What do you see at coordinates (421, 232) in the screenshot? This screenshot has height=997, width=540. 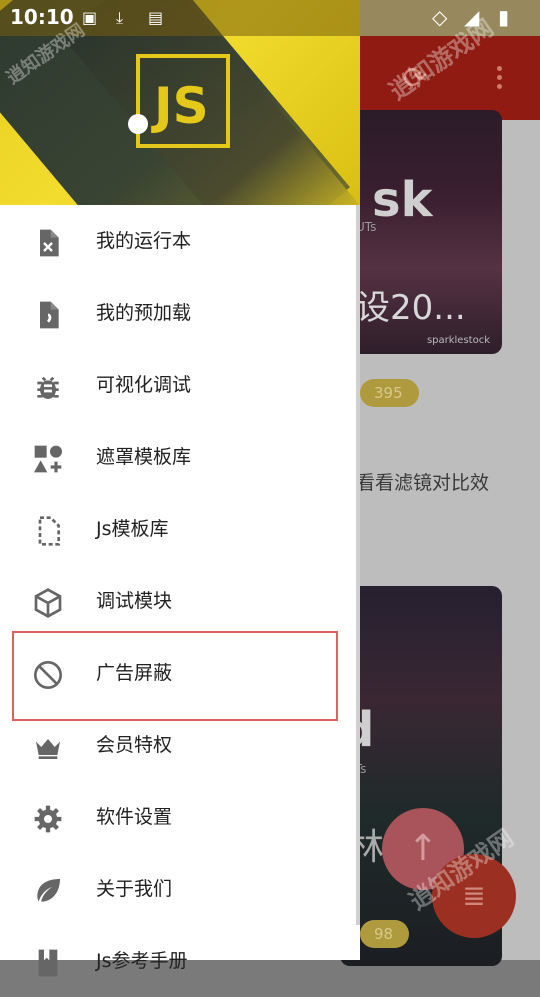 I see `content-card: sk UTs 设20... sparklestock` at bounding box center [421, 232].